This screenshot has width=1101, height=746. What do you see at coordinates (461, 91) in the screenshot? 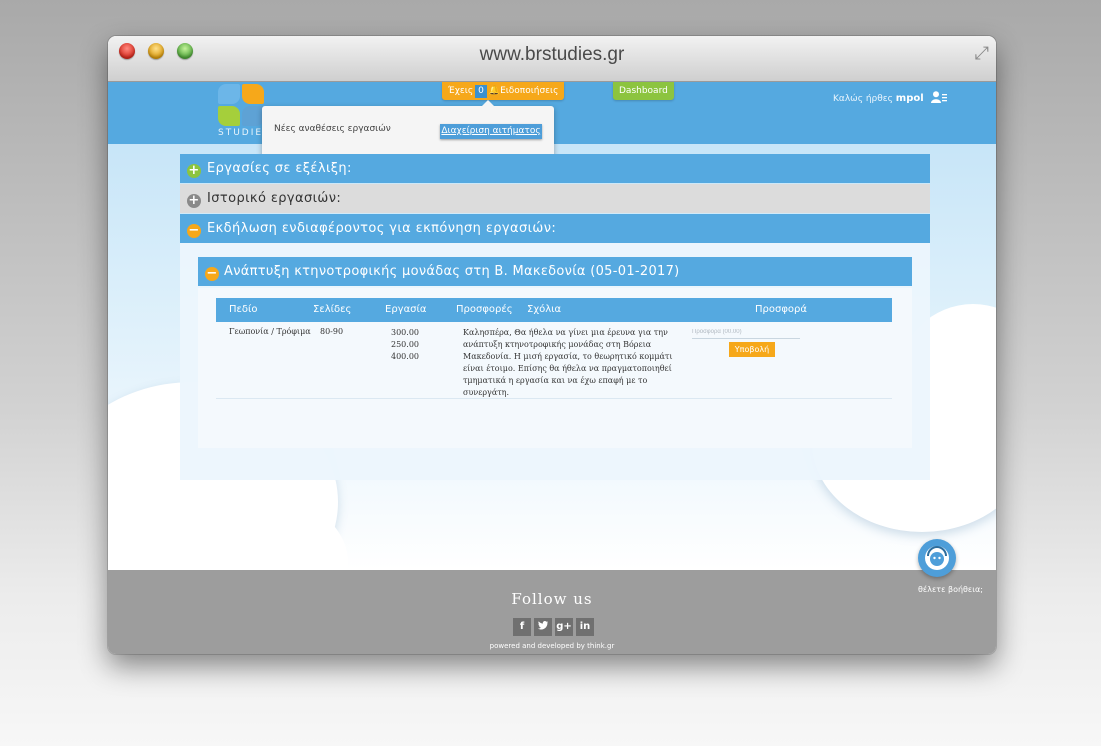
I see `notifications-prefix: Έχεις` at bounding box center [461, 91].